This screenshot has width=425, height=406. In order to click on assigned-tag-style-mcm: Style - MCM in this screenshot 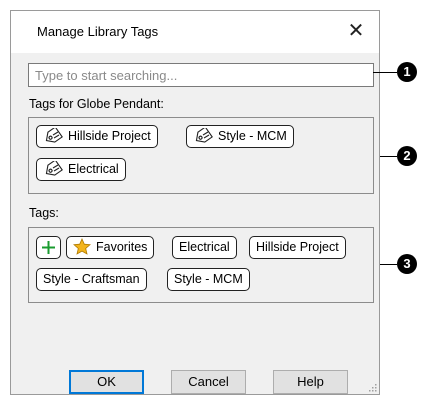, I will do `click(240, 136)`.